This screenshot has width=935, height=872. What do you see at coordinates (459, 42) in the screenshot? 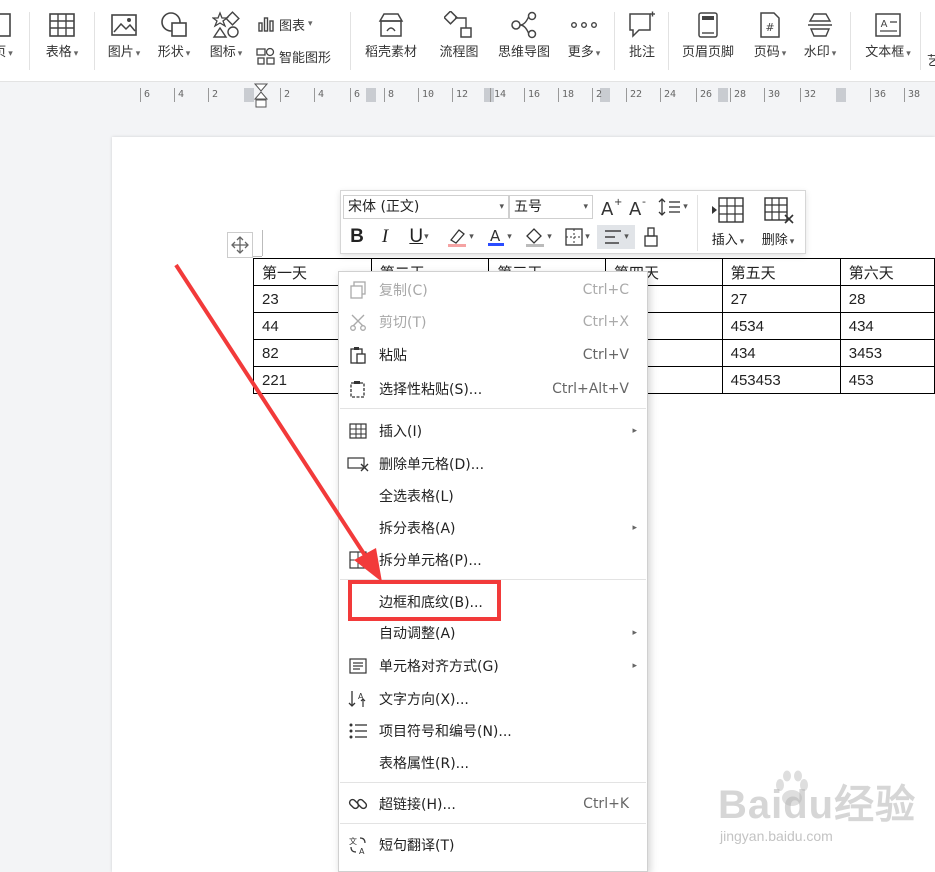
I see `ribbon-flowchart-button: 流程图` at bounding box center [459, 42].